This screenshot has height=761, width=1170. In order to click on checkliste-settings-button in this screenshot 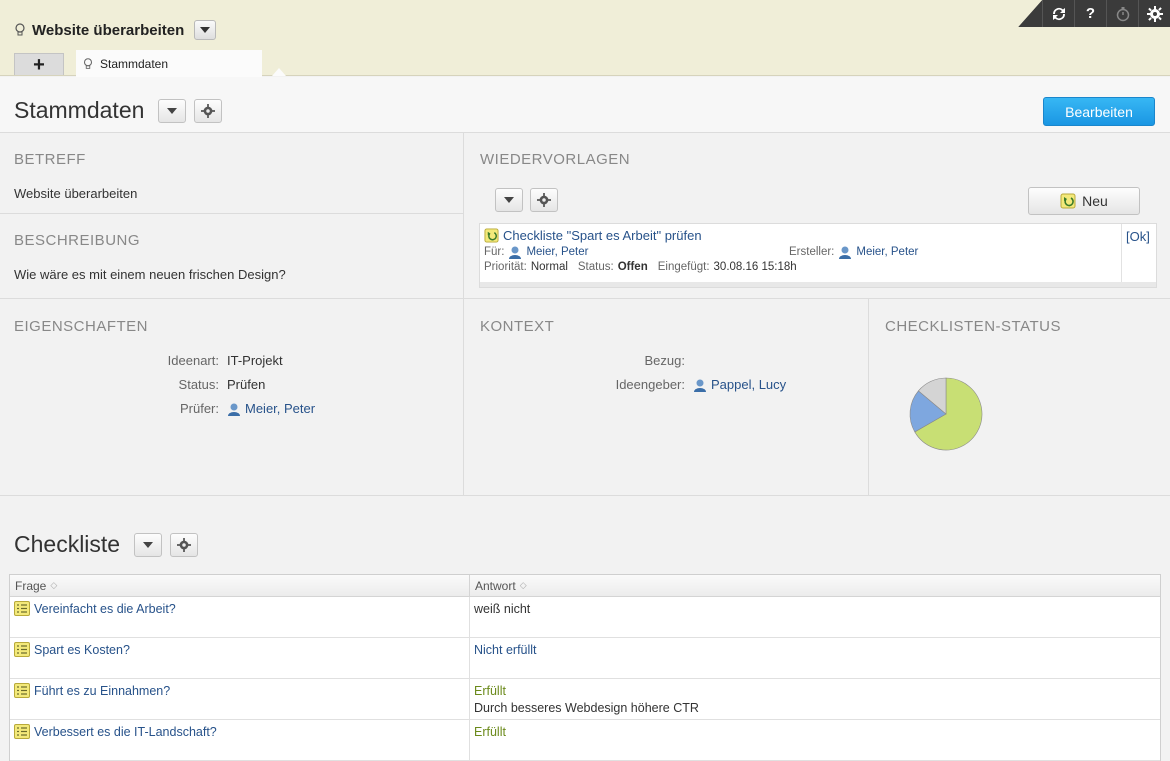, I will do `click(184, 544)`.